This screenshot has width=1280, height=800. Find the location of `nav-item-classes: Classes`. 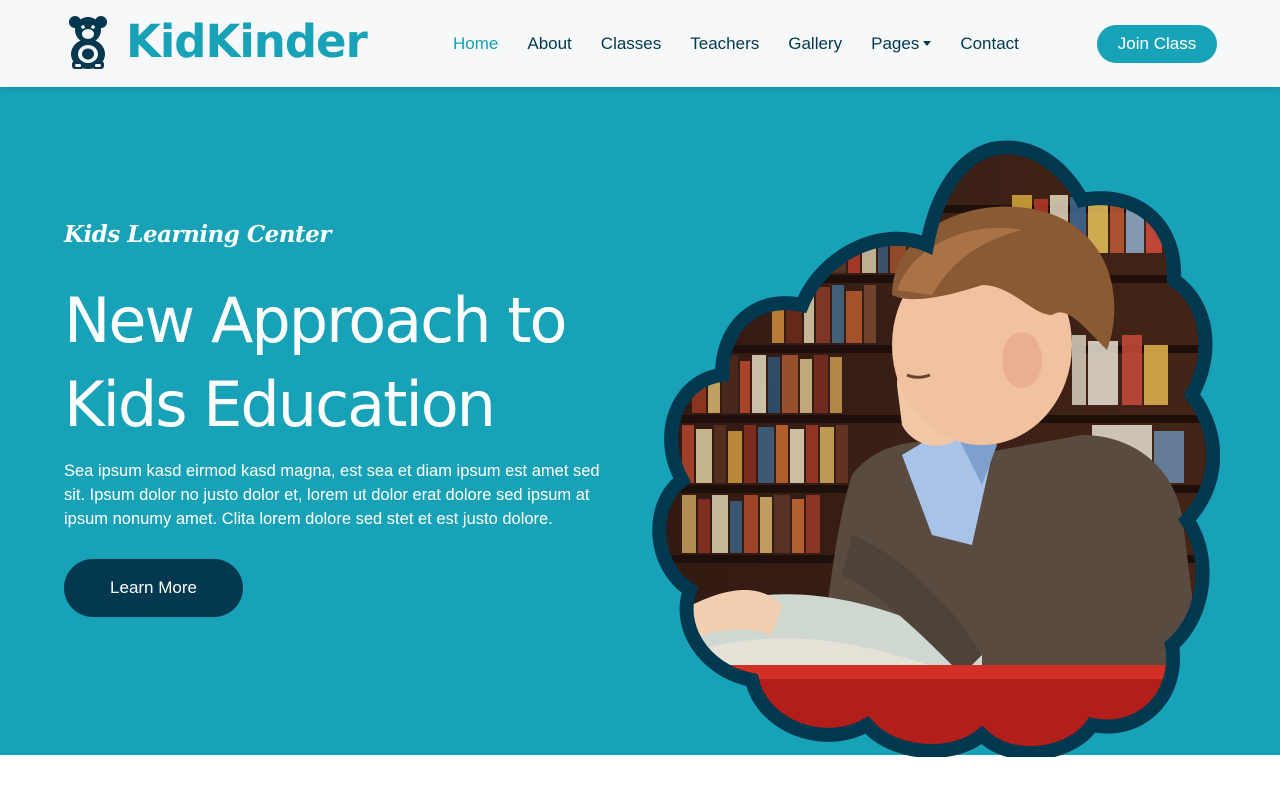

nav-item-classes: Classes is located at coordinates (631, 44).